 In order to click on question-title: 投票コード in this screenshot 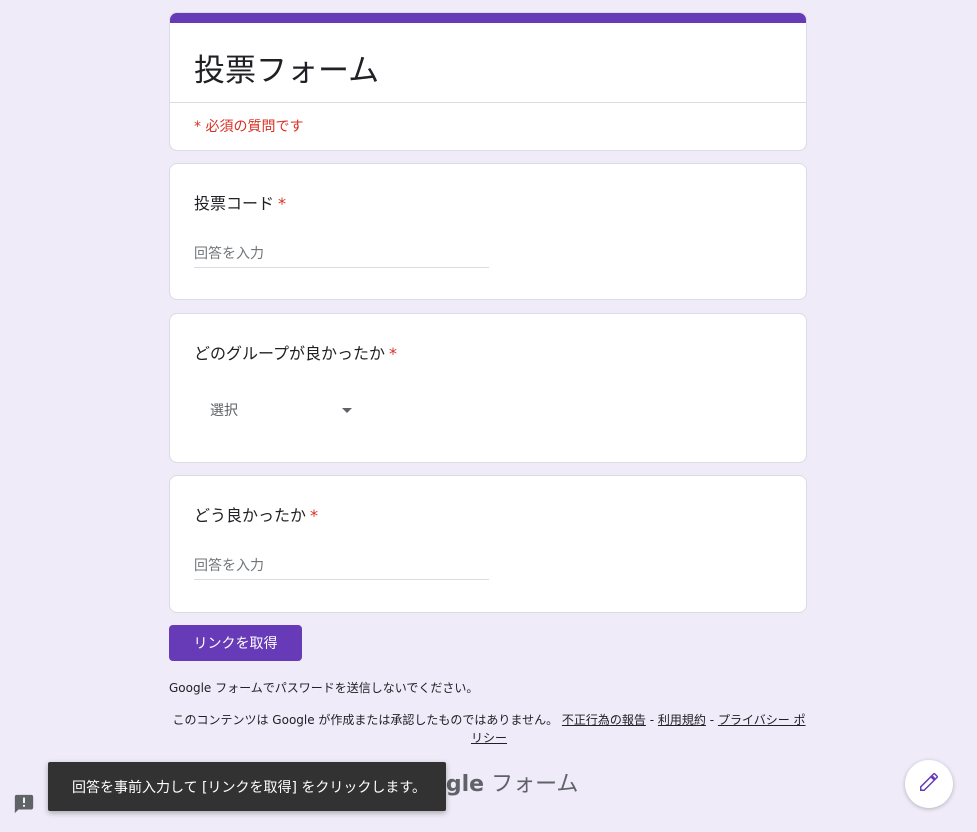, I will do `click(234, 203)`.